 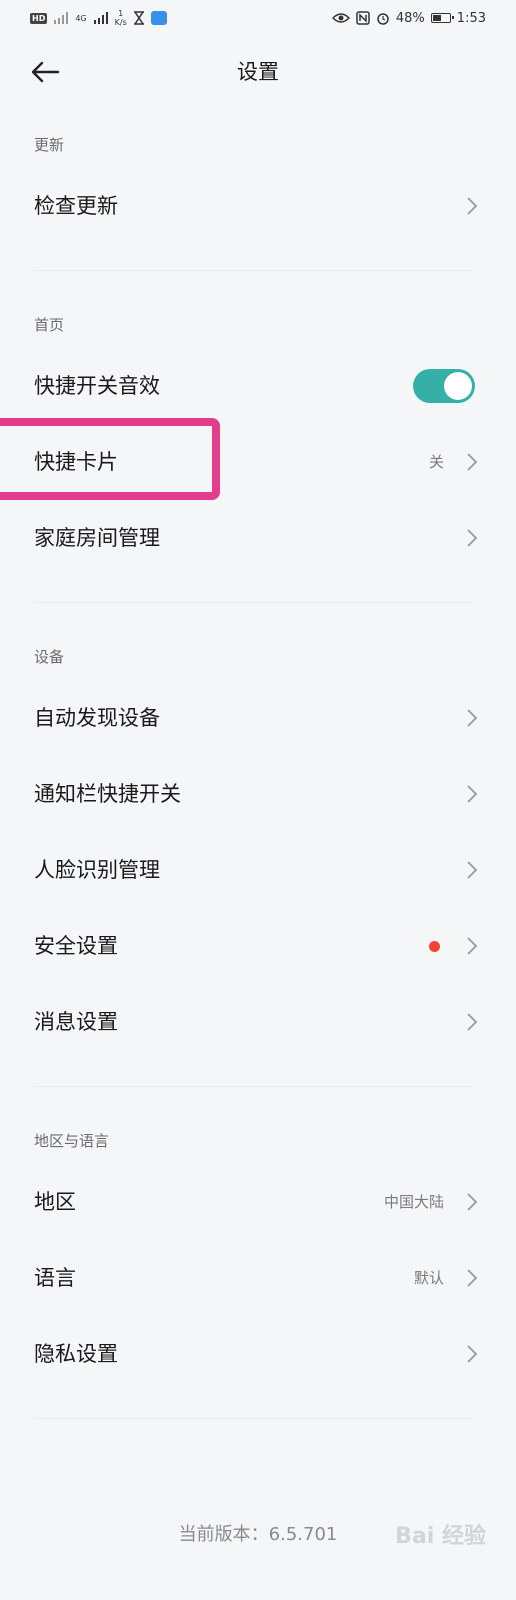 I want to click on back-button, so click(x=50, y=72).